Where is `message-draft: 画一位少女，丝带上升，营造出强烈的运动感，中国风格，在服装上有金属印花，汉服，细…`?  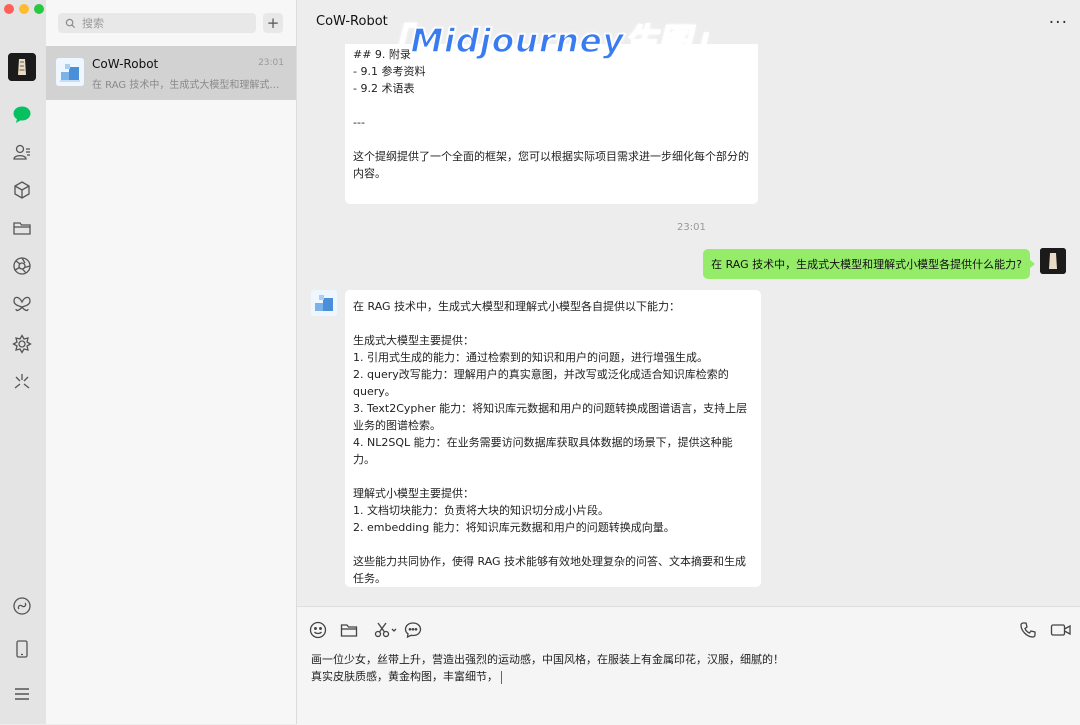 message-draft: 画一位少女，丝带上升，营造出强烈的运动感，中国风格，在服装上有金属印花，汉服，细… is located at coordinates (547, 668).